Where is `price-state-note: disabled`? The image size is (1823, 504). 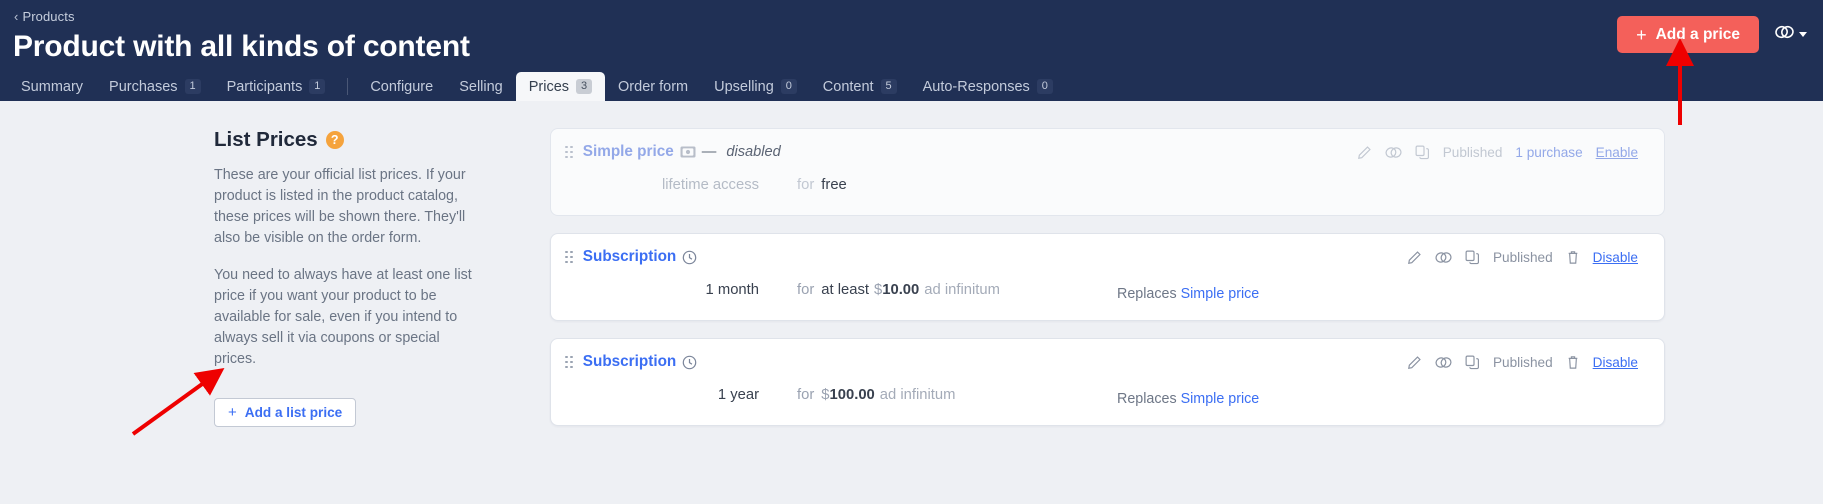 price-state-note: disabled is located at coordinates (753, 152).